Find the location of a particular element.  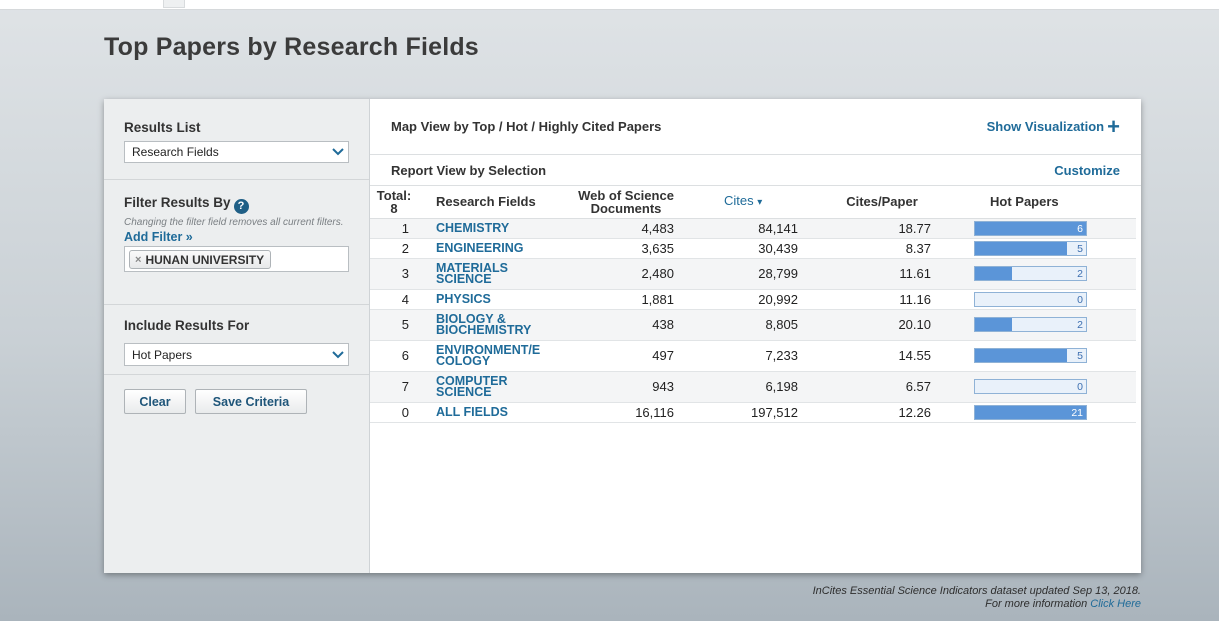

row-documents: 2,480 is located at coordinates (626, 274).